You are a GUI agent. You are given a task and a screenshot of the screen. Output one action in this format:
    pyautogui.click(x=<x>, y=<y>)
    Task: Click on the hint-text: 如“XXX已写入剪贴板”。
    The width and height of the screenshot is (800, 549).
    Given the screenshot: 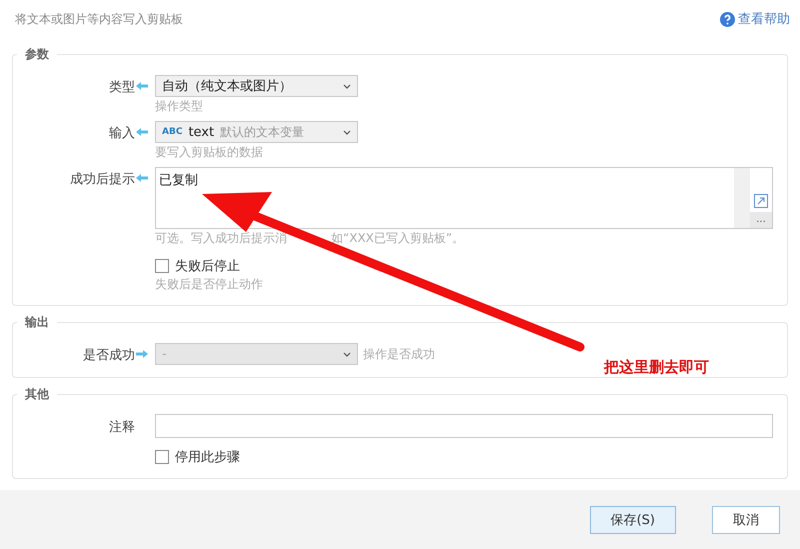 What is the action you would take?
    pyautogui.click(x=397, y=238)
    